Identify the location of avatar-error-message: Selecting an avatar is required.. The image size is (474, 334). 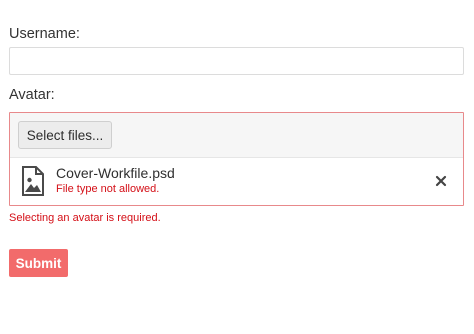
(85, 218).